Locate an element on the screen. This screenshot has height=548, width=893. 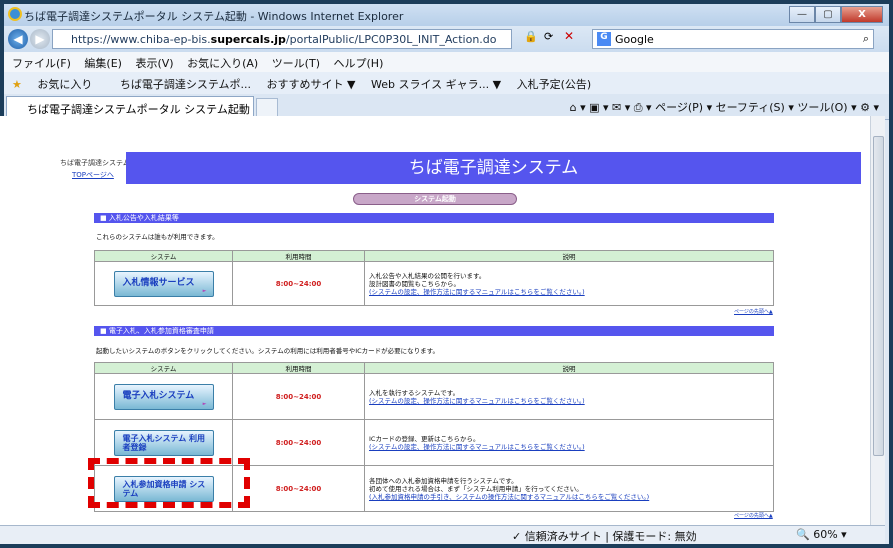
page-top-link-2: ページの先頭へ▲ is located at coordinates (753, 515).